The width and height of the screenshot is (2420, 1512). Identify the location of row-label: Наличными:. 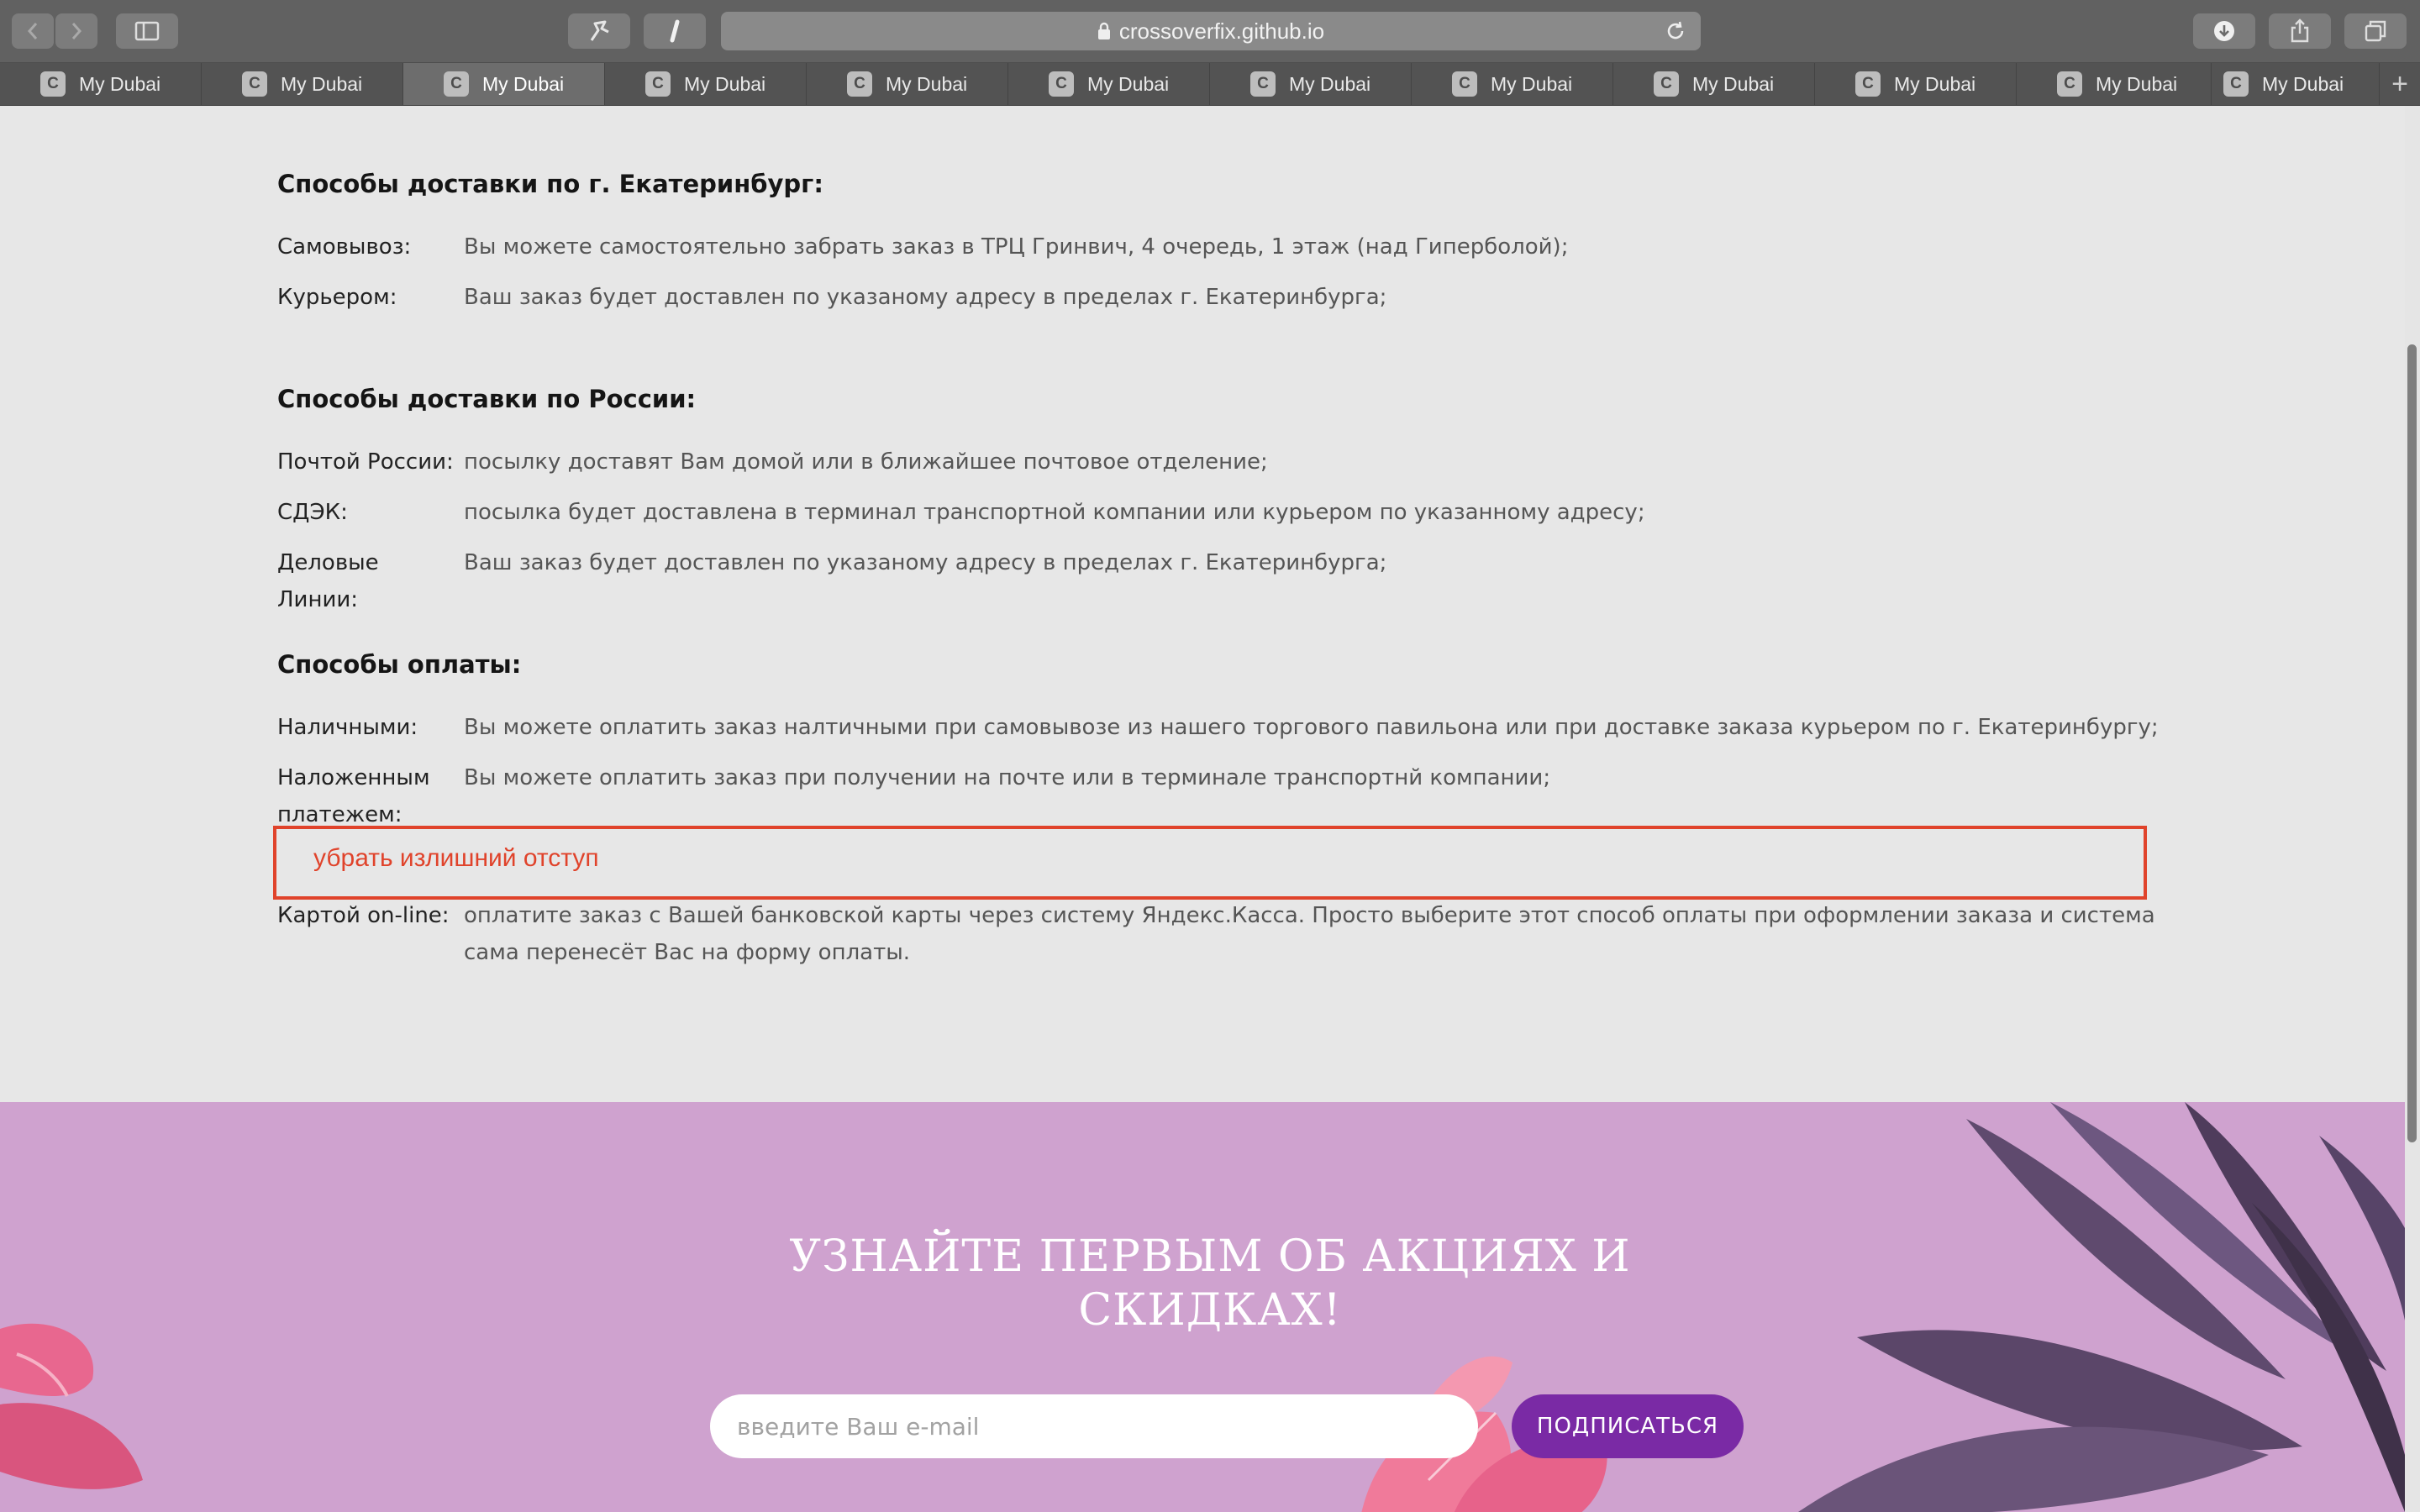
(347, 727).